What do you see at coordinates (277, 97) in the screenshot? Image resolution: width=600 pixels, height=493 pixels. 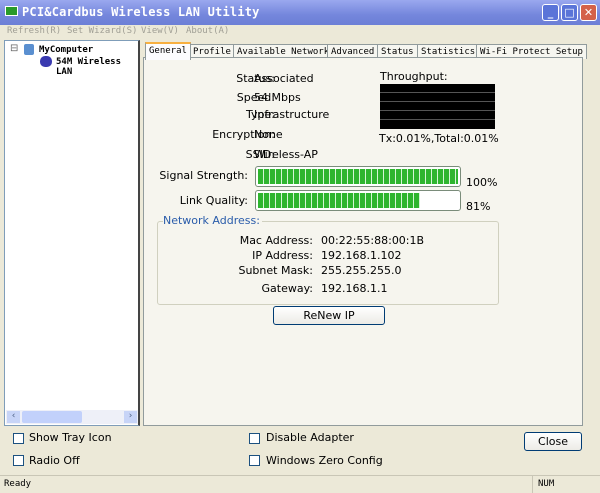 I see `speed-value: 54 Mbps` at bounding box center [277, 97].